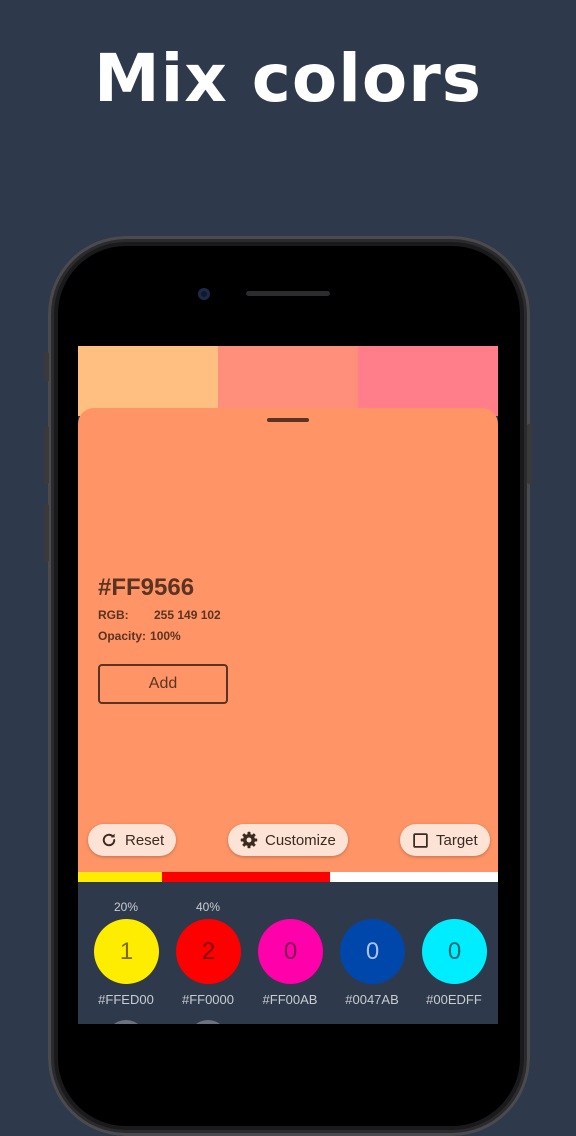 This screenshot has width=576, height=1136. What do you see at coordinates (529, 454) in the screenshot?
I see `power-button` at bounding box center [529, 454].